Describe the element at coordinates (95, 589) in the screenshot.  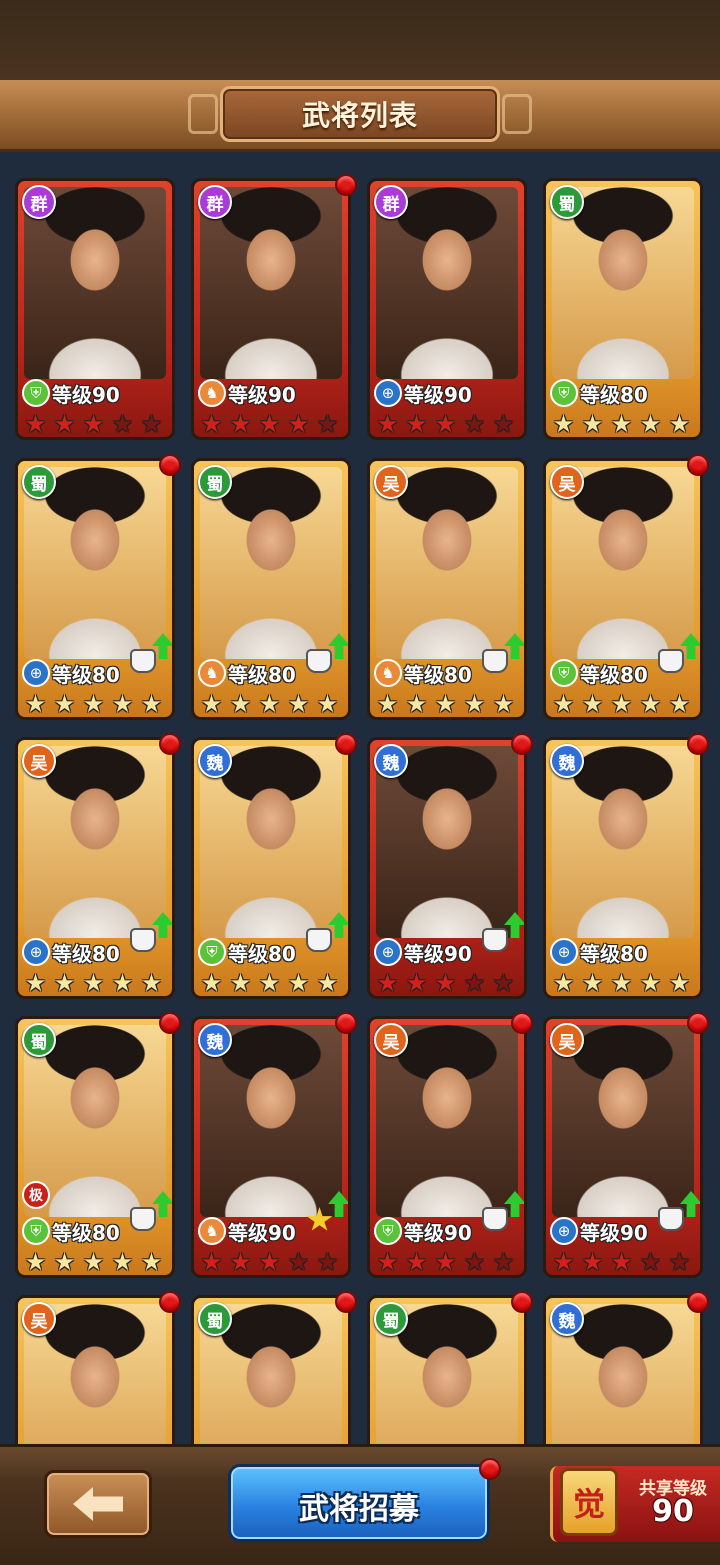
I see `general-card: 蜀 ⊕ 等级80 ★ ★ ★ ★ ★` at that location.